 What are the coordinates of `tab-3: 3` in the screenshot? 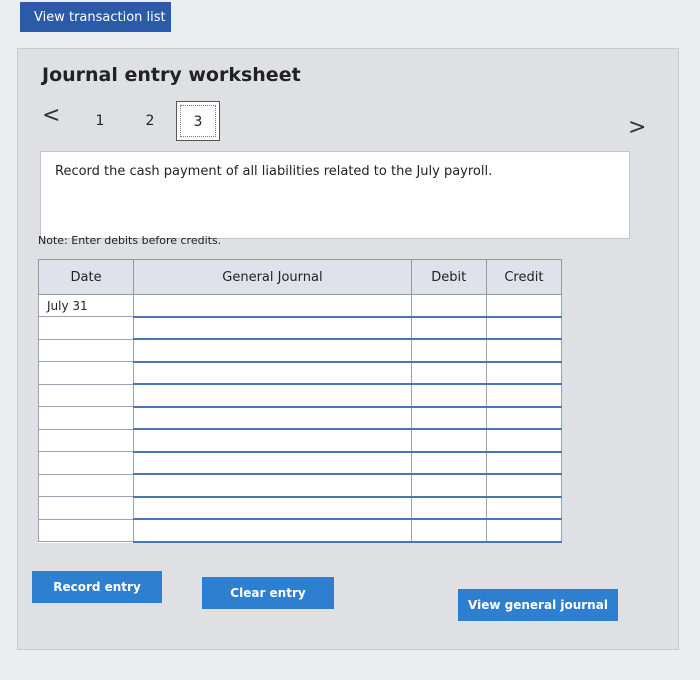 It's located at (198, 121).